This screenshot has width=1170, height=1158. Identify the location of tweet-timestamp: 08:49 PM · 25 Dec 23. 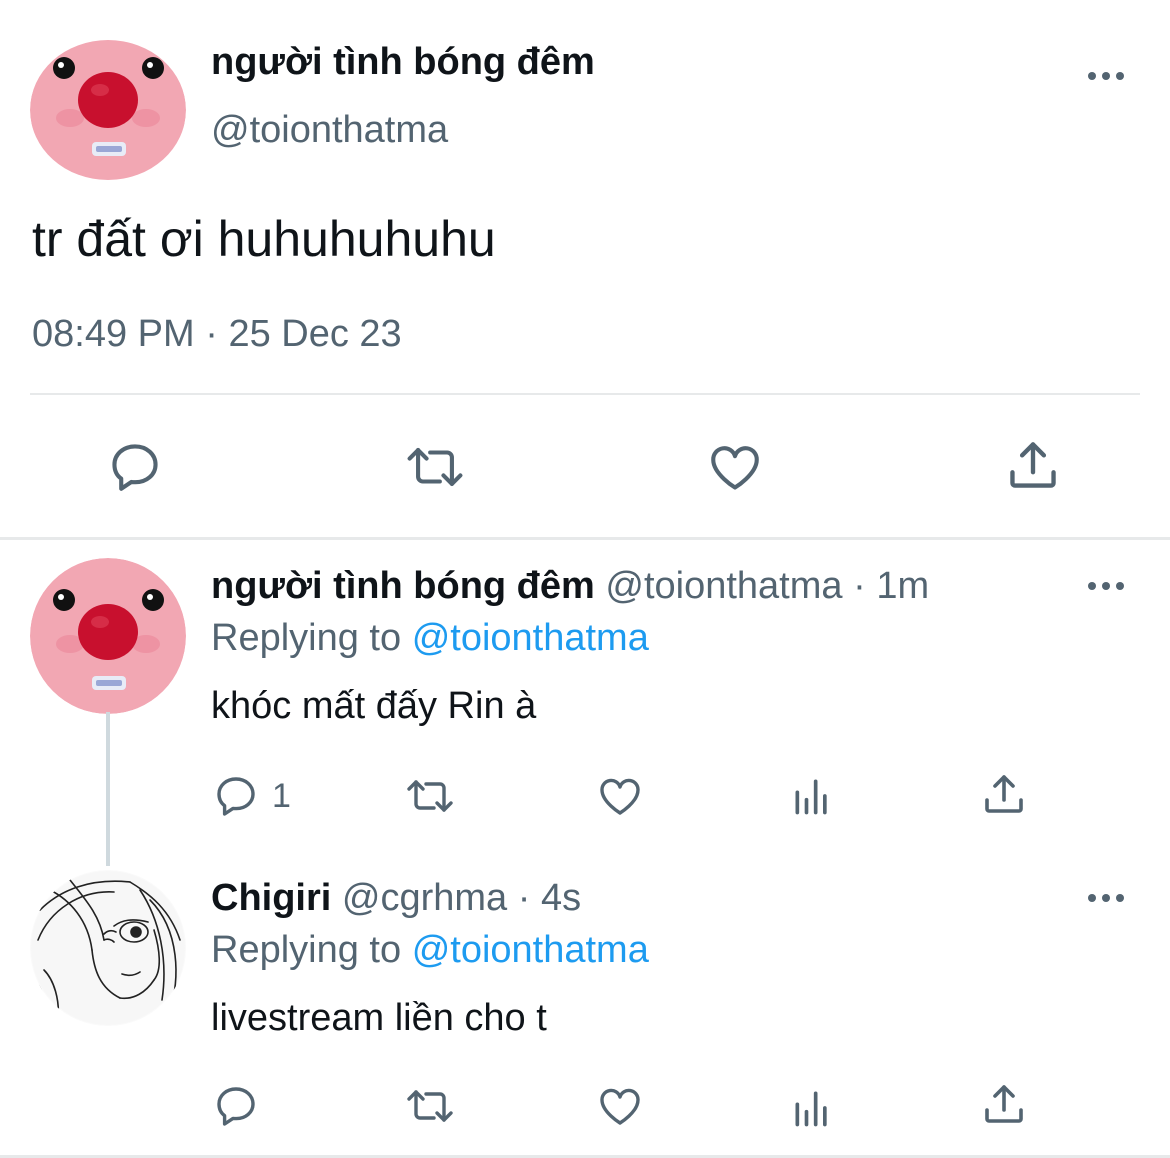
(217, 334).